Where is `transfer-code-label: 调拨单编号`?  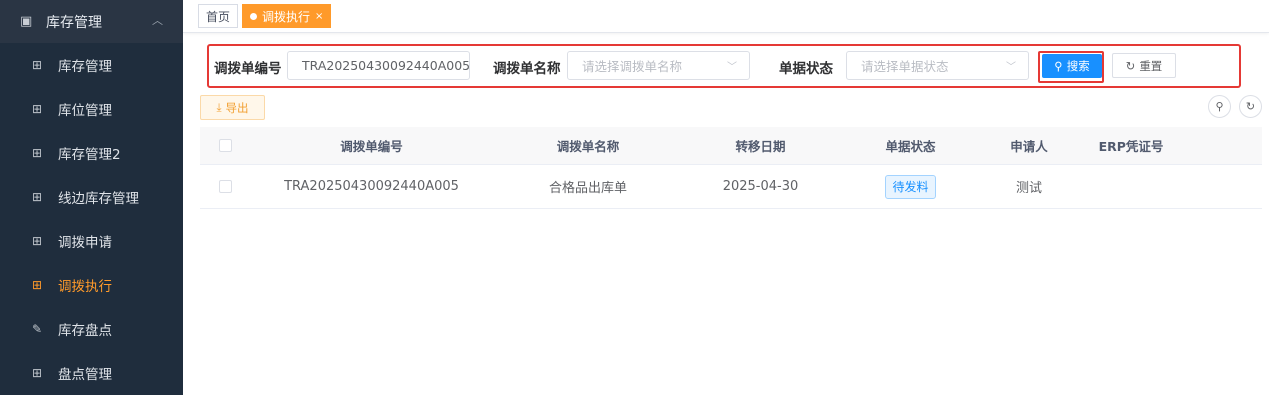
transfer-code-label: 调拨单编号 is located at coordinates (248, 69).